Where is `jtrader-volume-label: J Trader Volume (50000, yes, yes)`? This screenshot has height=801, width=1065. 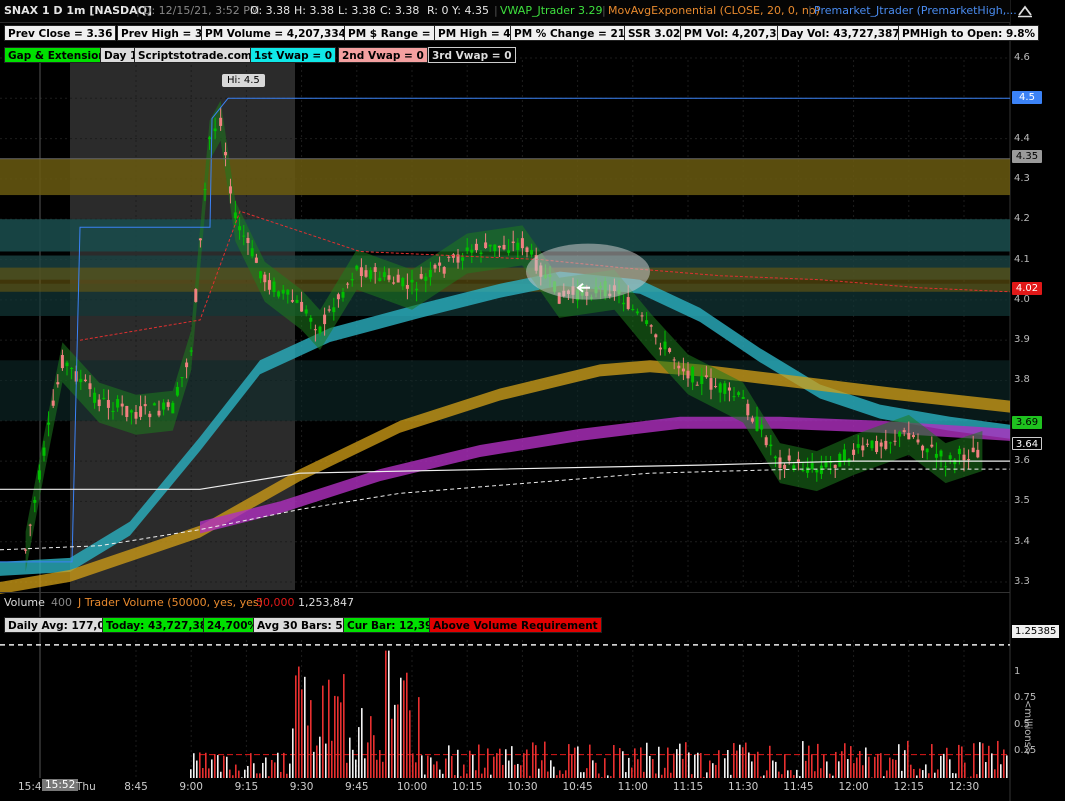
jtrader-volume-label: J Trader Volume (50000, yes, yes) is located at coordinates (170, 602).